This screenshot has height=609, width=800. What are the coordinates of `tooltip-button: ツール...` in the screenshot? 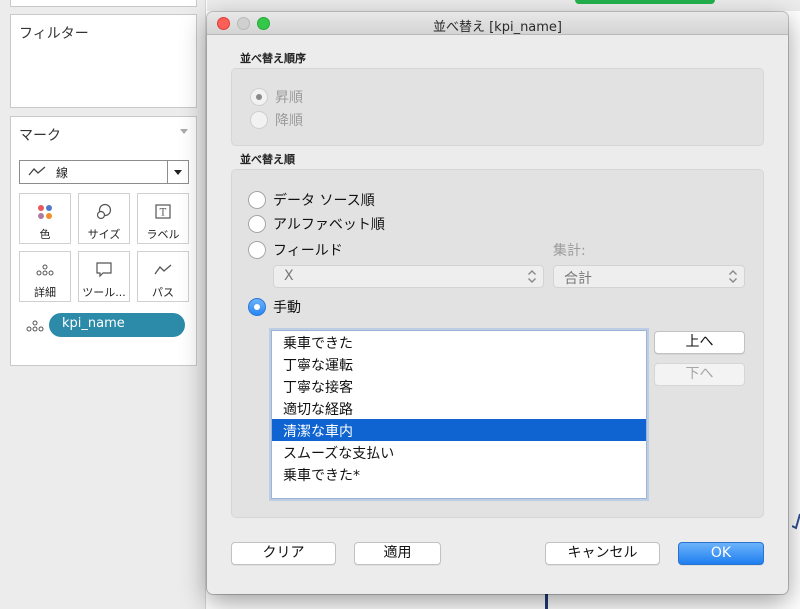 It's located at (104, 276).